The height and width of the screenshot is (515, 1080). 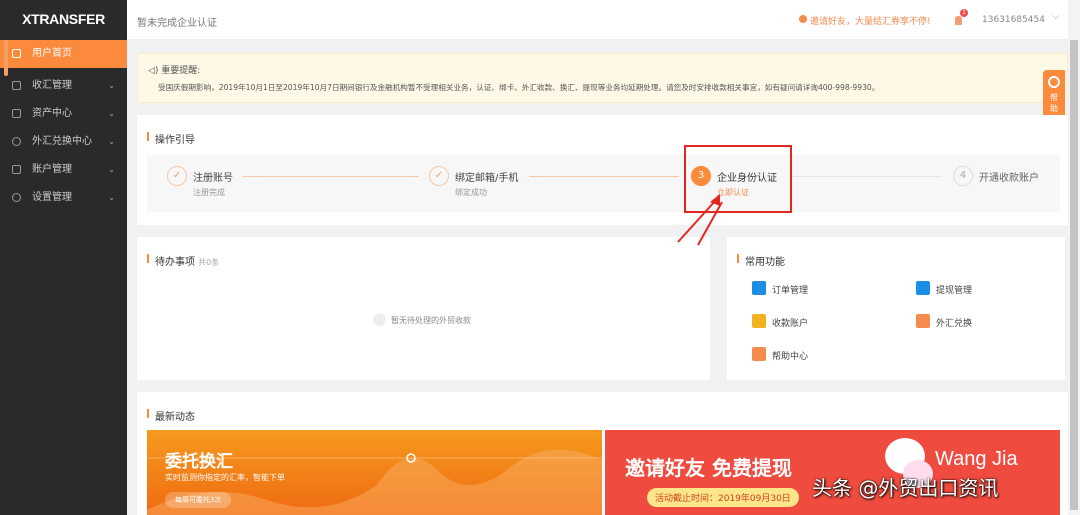 I want to click on help-center-link: 帮助中心, so click(x=780, y=354).